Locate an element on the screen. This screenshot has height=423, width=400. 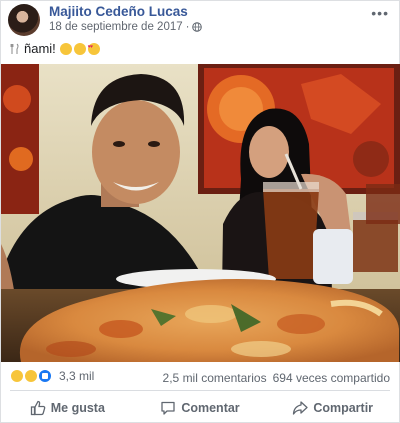
thumbs-up-icon is located at coordinates (38, 408).